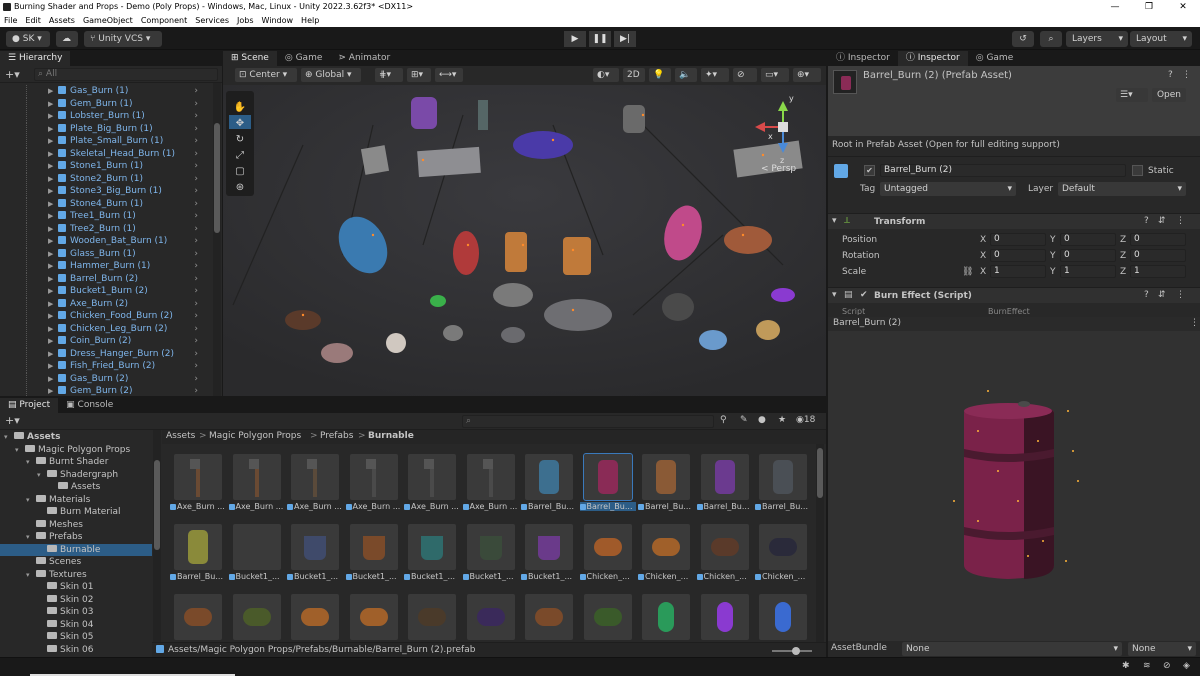  I want to click on hierarchy-item: ▶ Stone2_Burn (1) ›, so click(106, 179).